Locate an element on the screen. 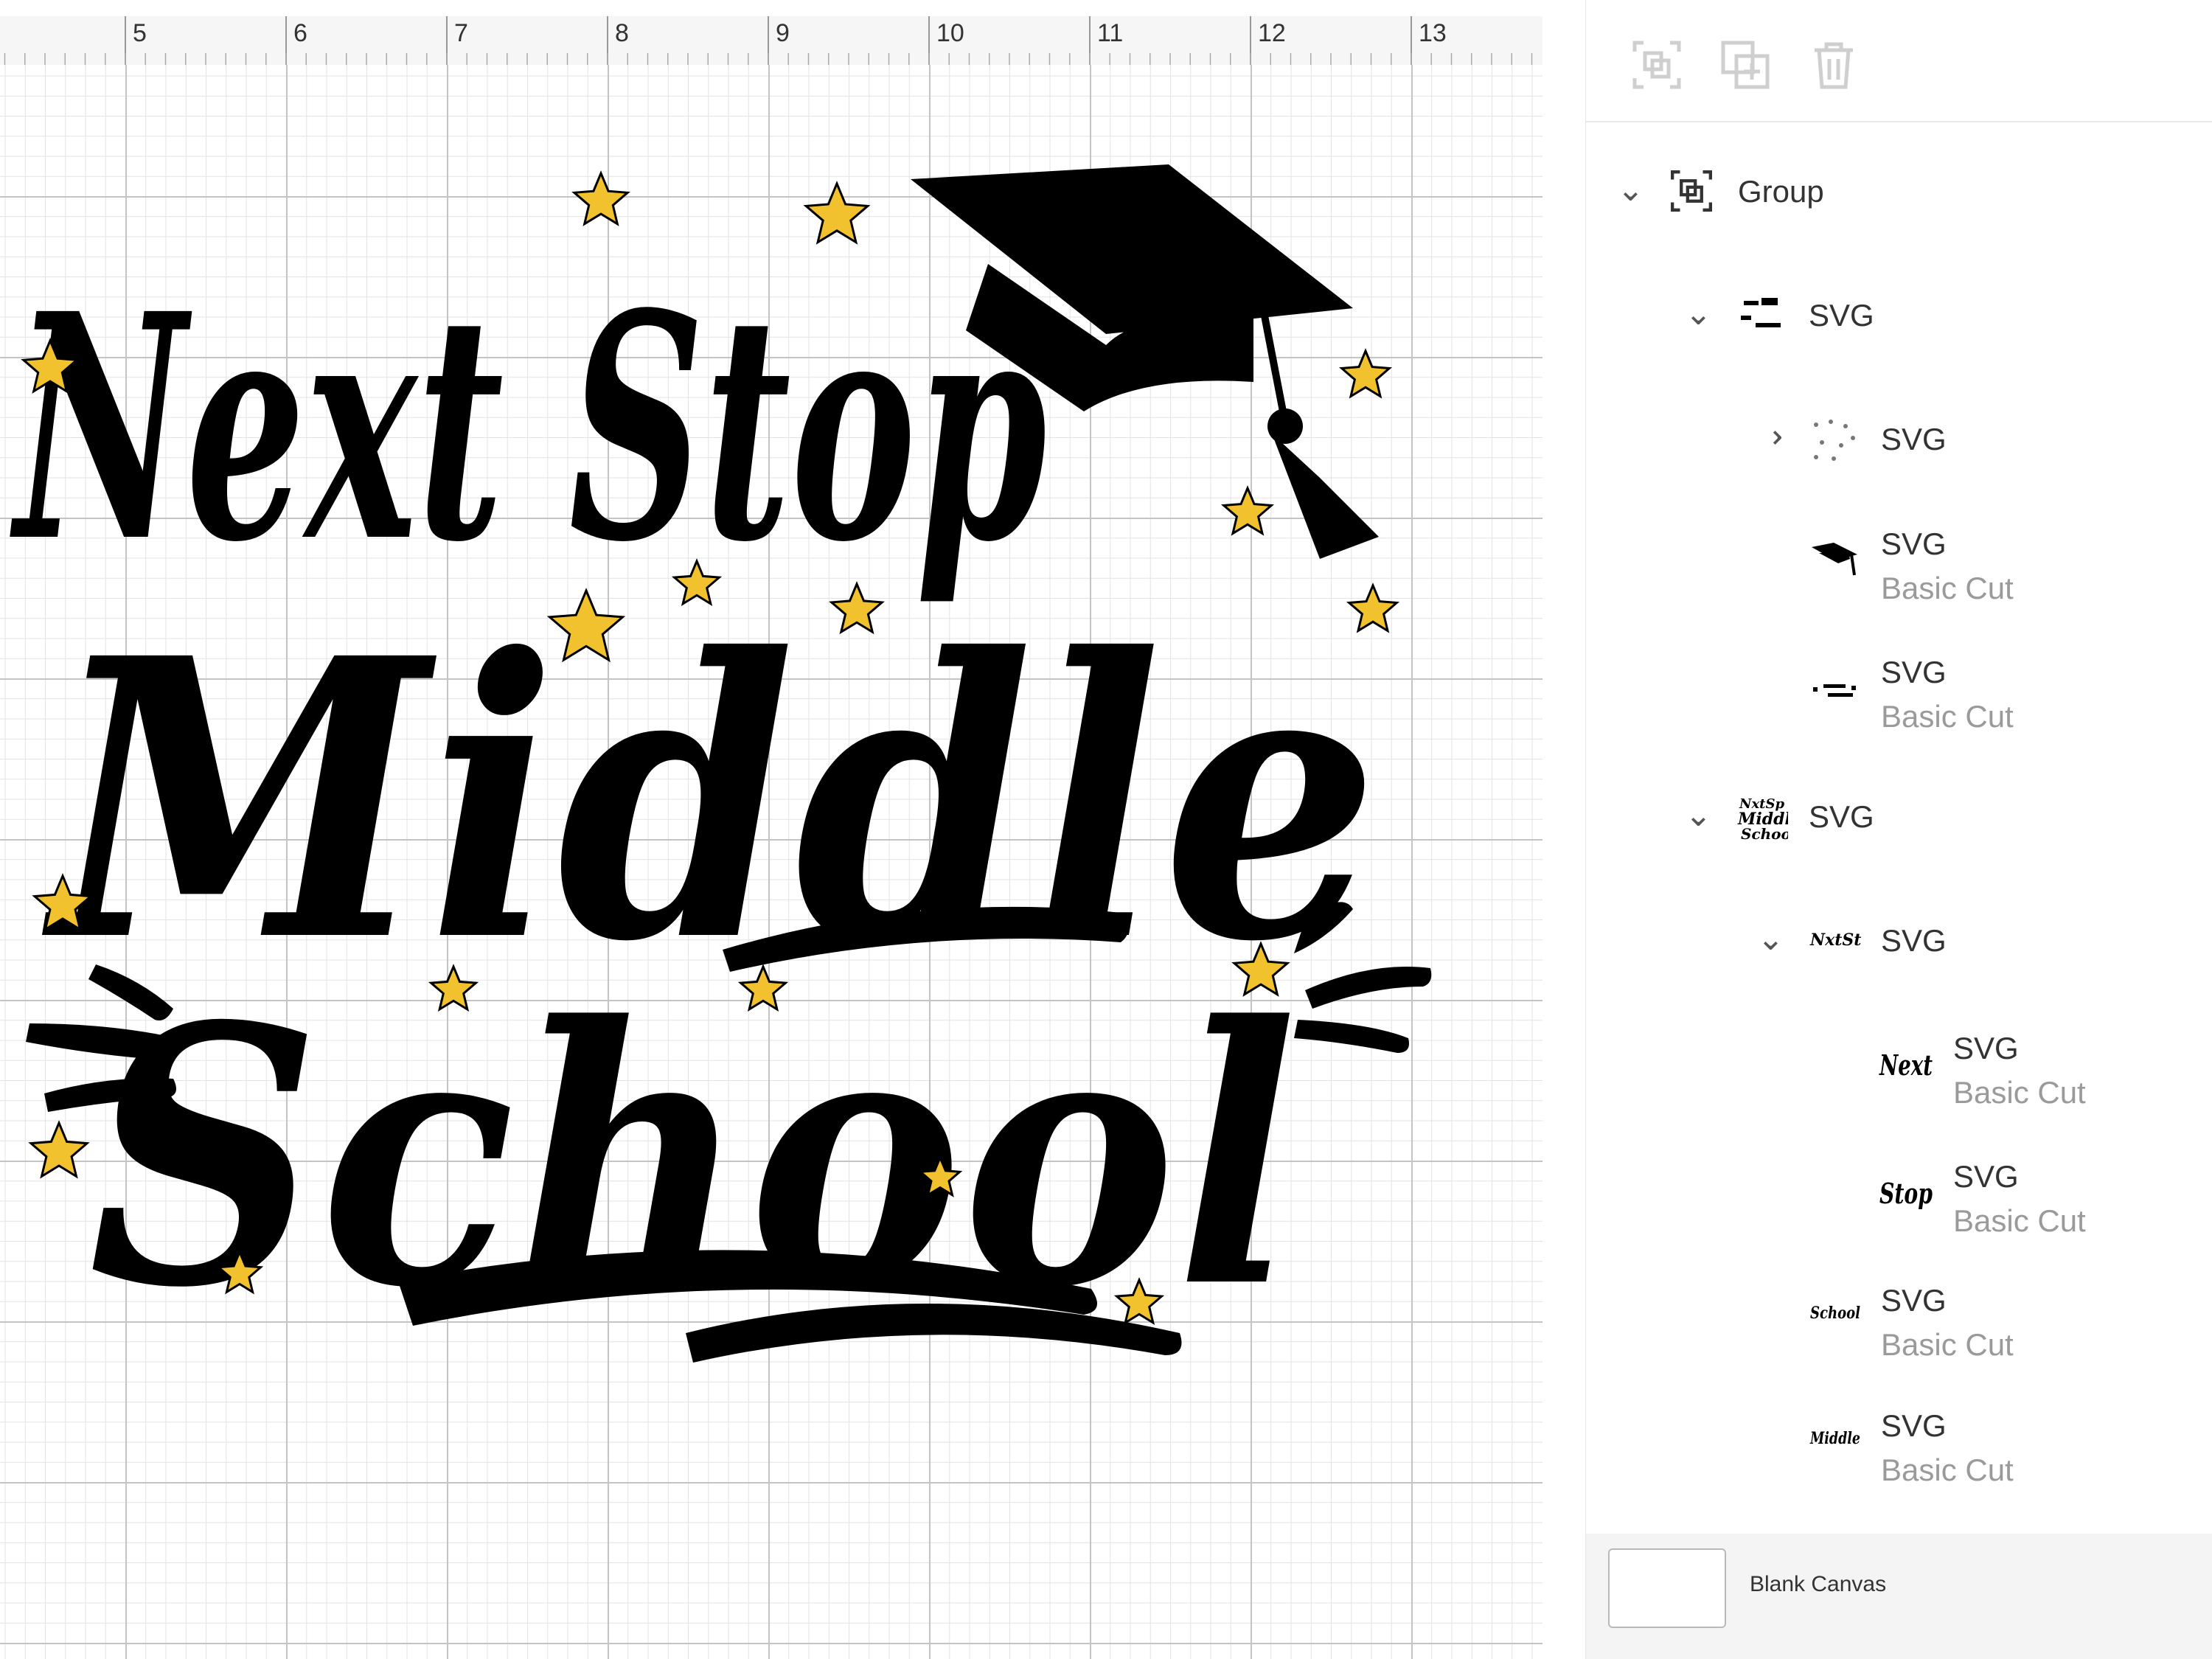 The image size is (2212, 1659). blank-canvas-layer: Blank Canvas is located at coordinates (1899, 1596).